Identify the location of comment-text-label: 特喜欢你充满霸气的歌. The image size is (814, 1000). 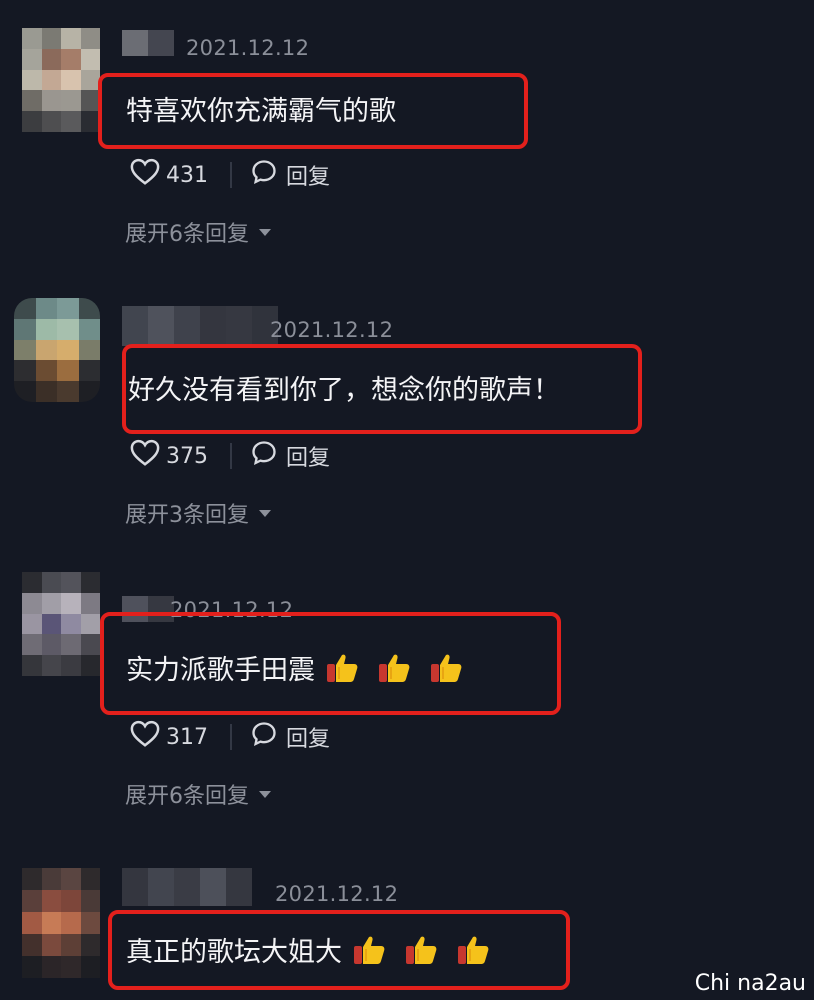
(261, 111).